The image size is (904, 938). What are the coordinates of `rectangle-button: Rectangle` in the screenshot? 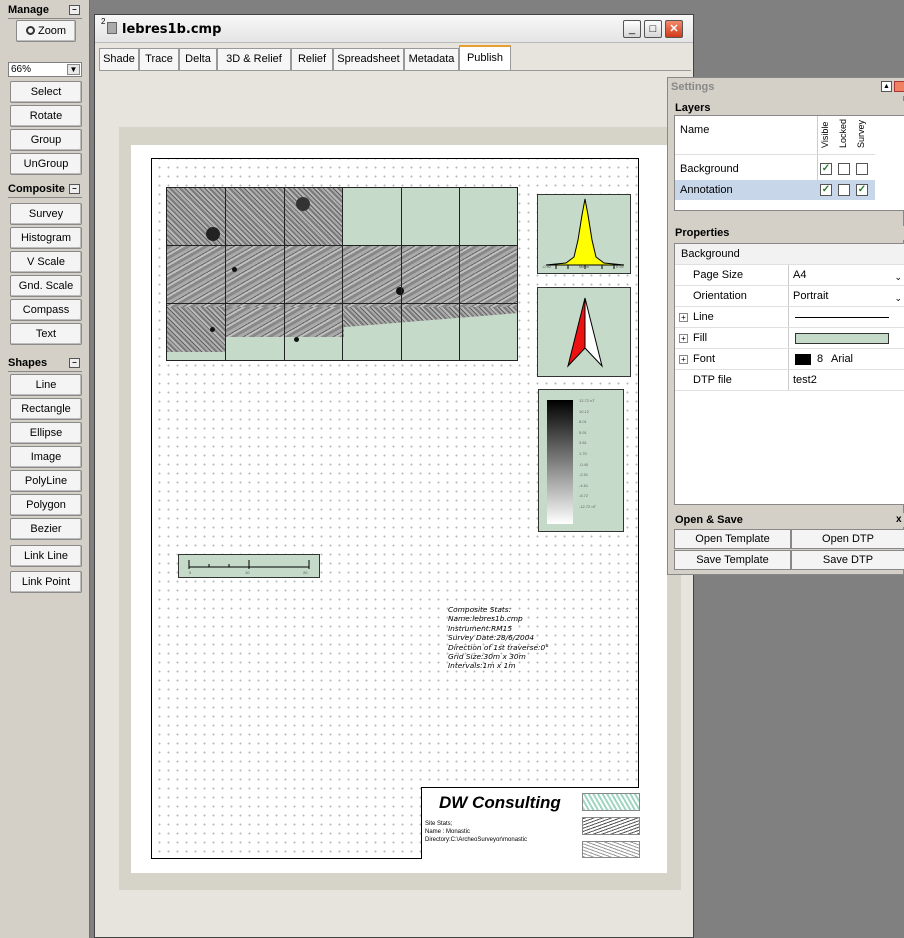 It's located at (46, 409).